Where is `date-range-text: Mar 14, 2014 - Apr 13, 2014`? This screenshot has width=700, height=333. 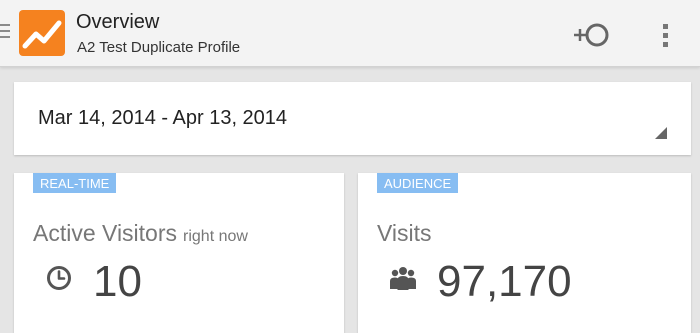 date-range-text: Mar 14, 2014 - Apr 13, 2014 is located at coordinates (163, 118).